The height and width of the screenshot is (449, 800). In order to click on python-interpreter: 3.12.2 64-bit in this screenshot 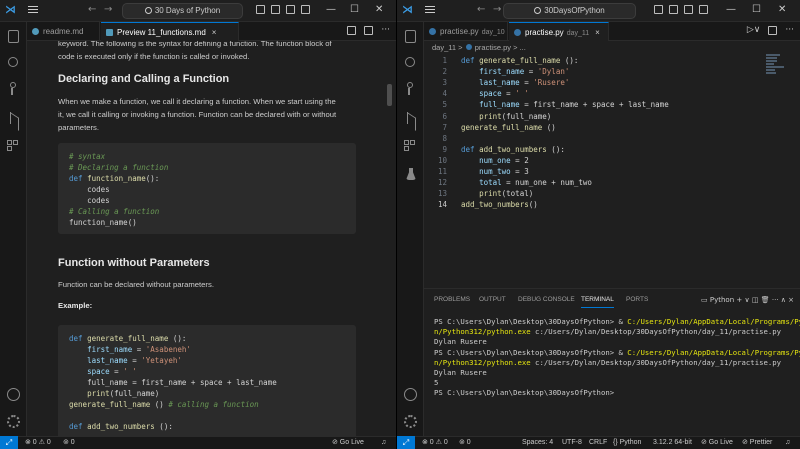, I will do `click(672, 443)`.